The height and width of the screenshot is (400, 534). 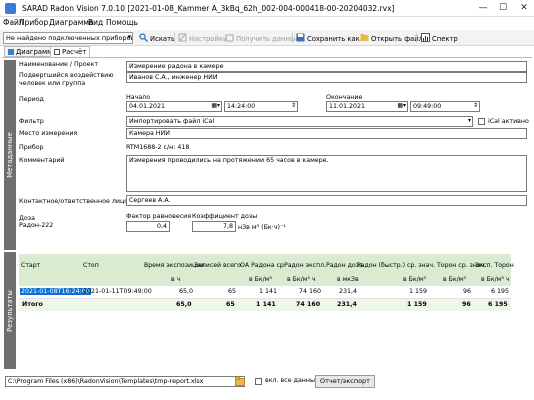 What do you see at coordinates (95, 22) in the screenshot?
I see `menu-view: Вид` at bounding box center [95, 22].